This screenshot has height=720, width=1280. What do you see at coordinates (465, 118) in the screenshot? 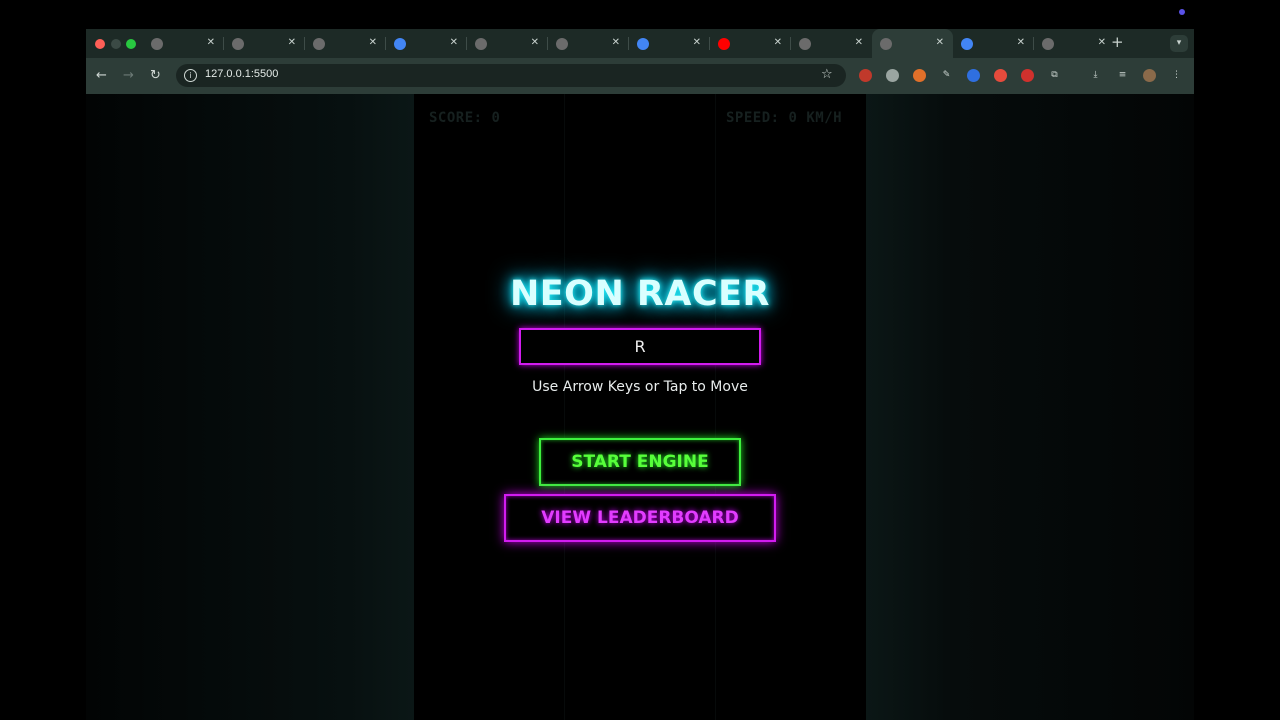
I see `score-readout: SCORE: 0` at bounding box center [465, 118].